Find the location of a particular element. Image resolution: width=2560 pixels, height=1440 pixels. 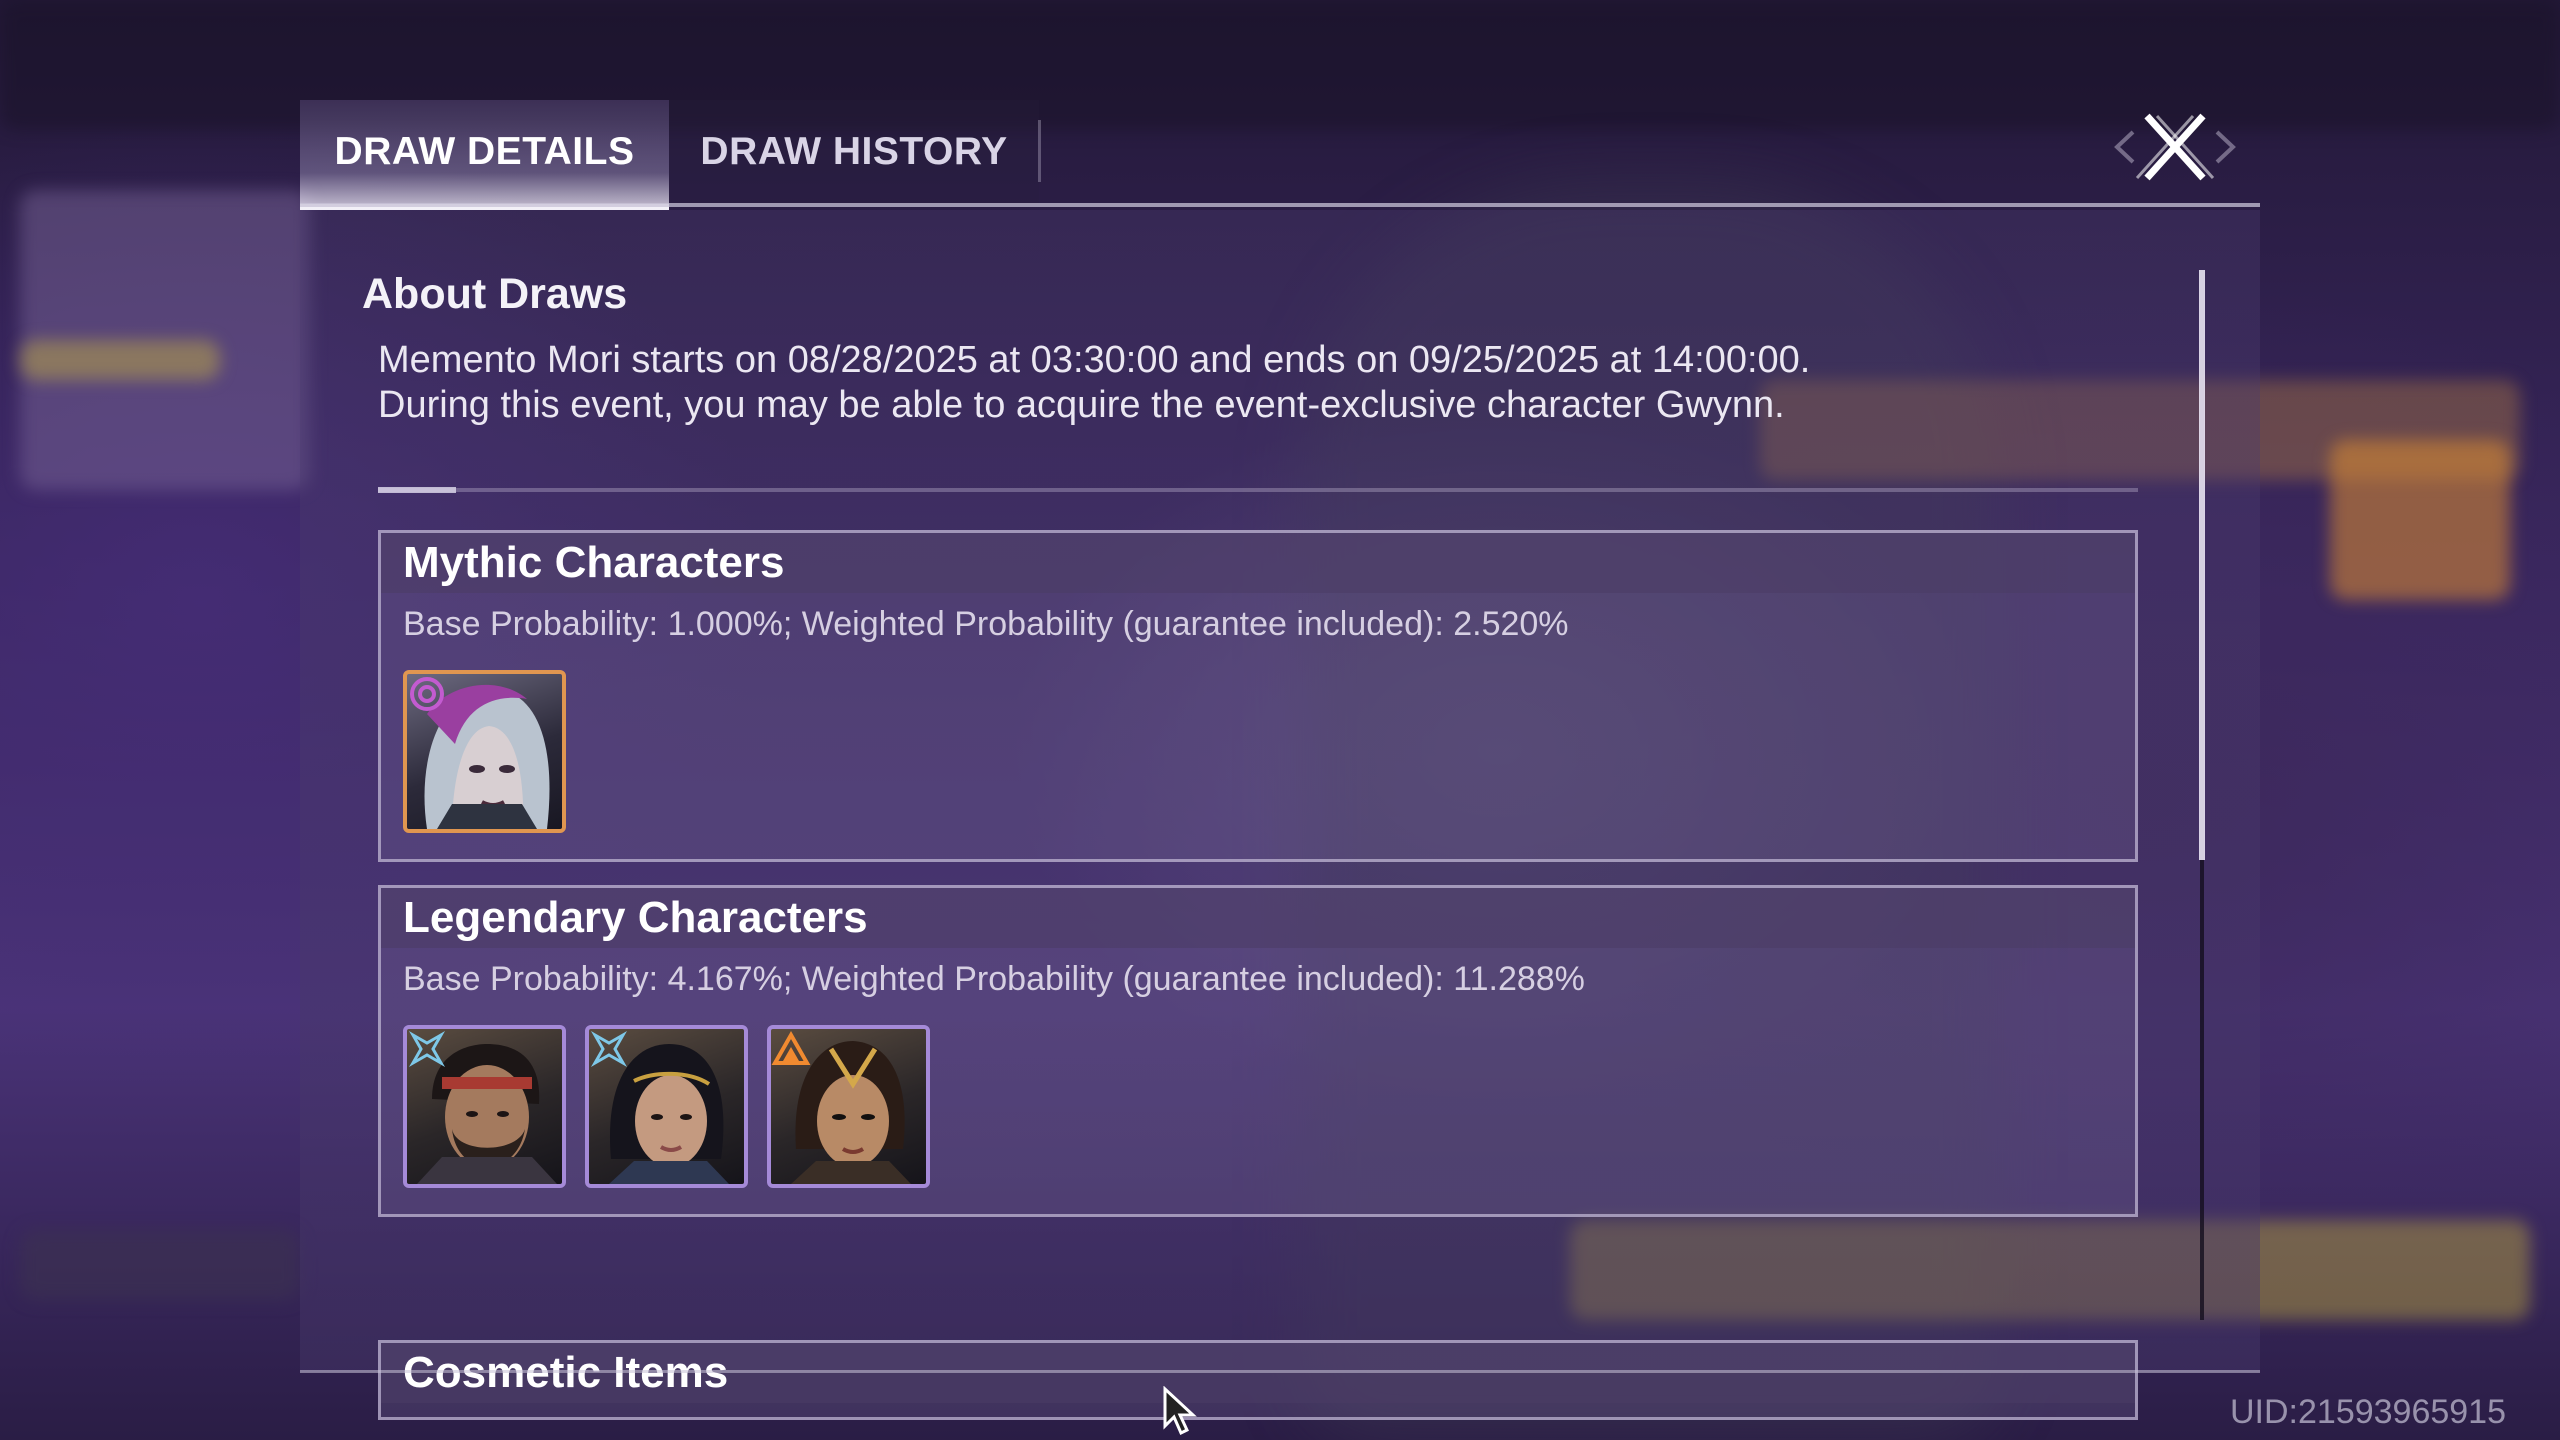

about-draws-title: About Draws is located at coordinates (495, 294).